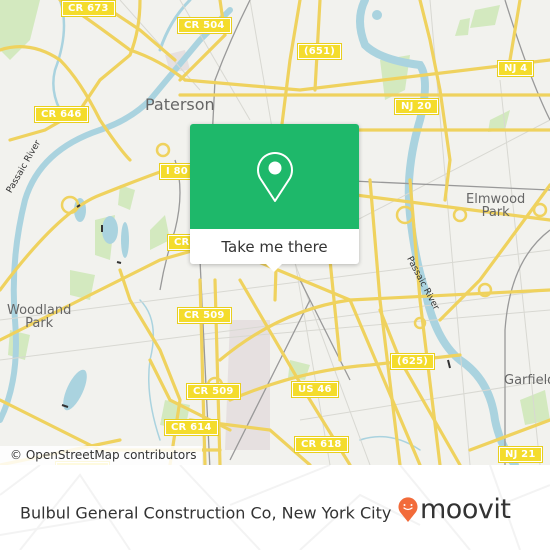  I want to click on popup-header, so click(274, 176).